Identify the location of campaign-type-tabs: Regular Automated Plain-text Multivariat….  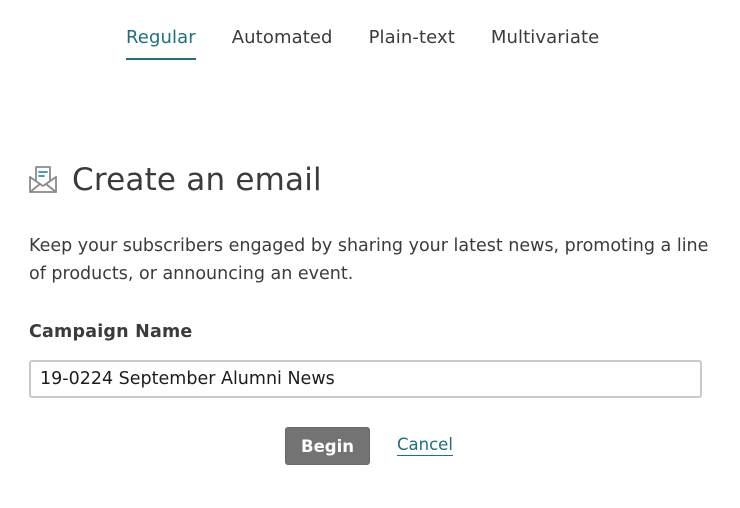
(380, 42).